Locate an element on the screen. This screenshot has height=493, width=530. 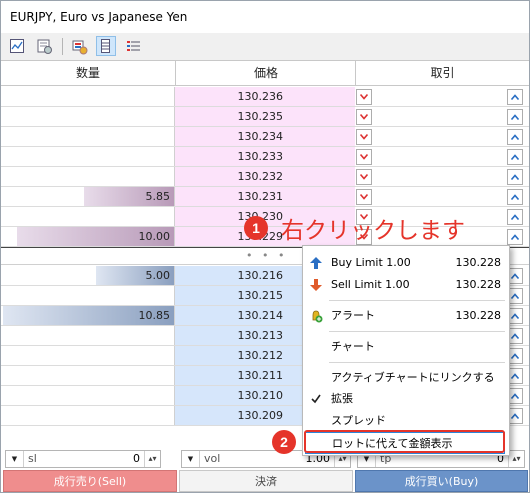
list-icon is located at coordinates (133, 46).